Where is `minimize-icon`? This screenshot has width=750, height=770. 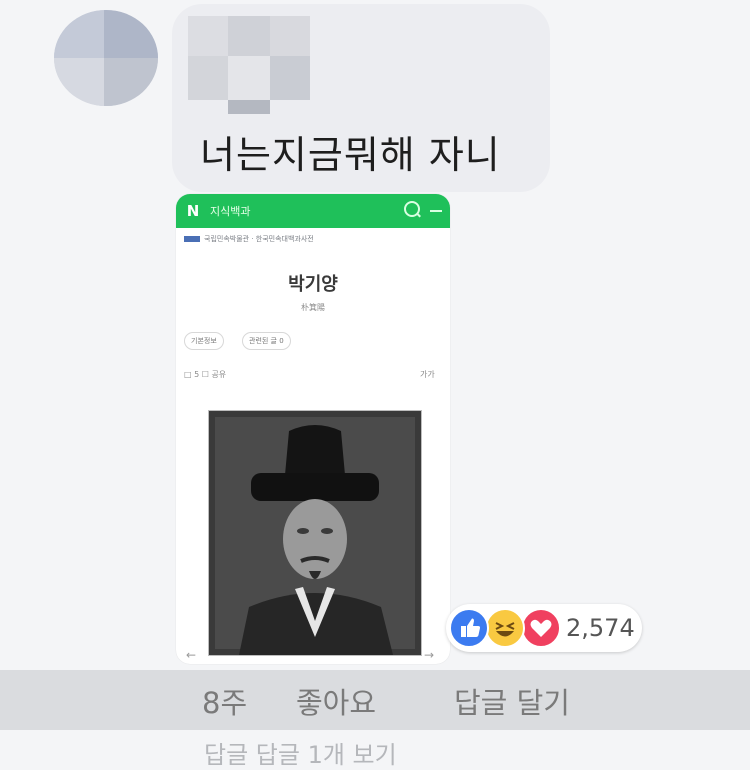 minimize-icon is located at coordinates (436, 211).